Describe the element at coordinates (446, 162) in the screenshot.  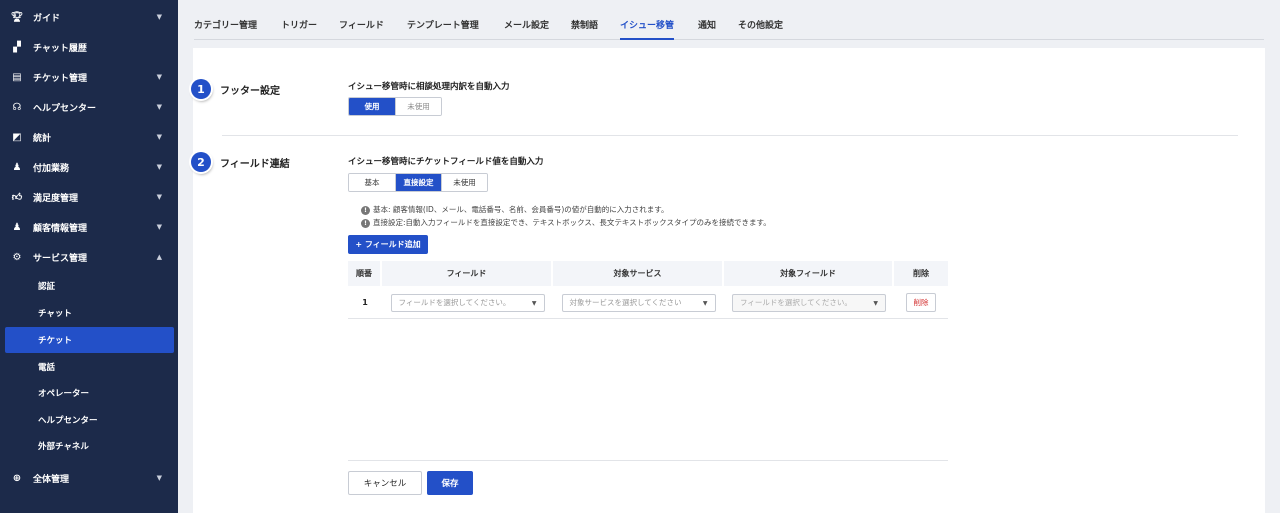
I see `field-link-description: イシュー移管時にチケットフィールド値を自動入力` at that location.